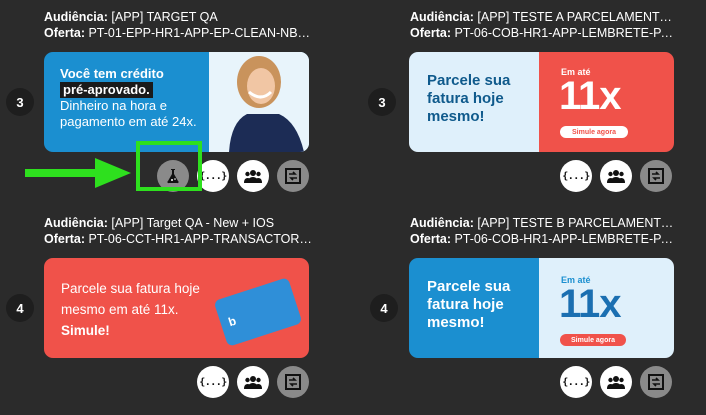 The height and width of the screenshot is (415, 706). What do you see at coordinates (193, 223) in the screenshot?
I see `audience-value: [APP] Target QA - New + IOS` at bounding box center [193, 223].